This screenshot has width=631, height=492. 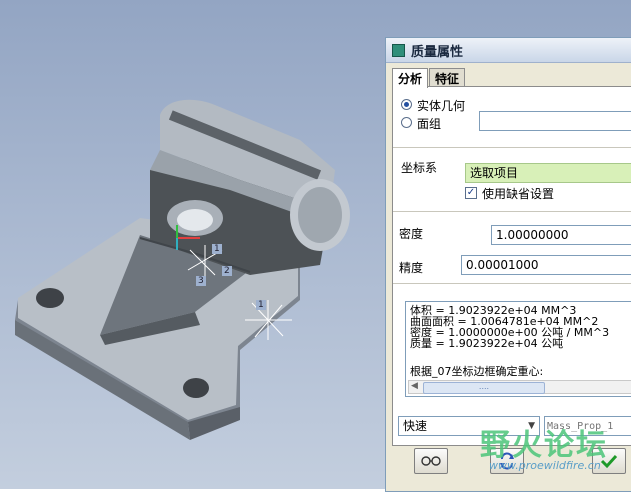 I want to click on preview-button, so click(x=431, y=461).